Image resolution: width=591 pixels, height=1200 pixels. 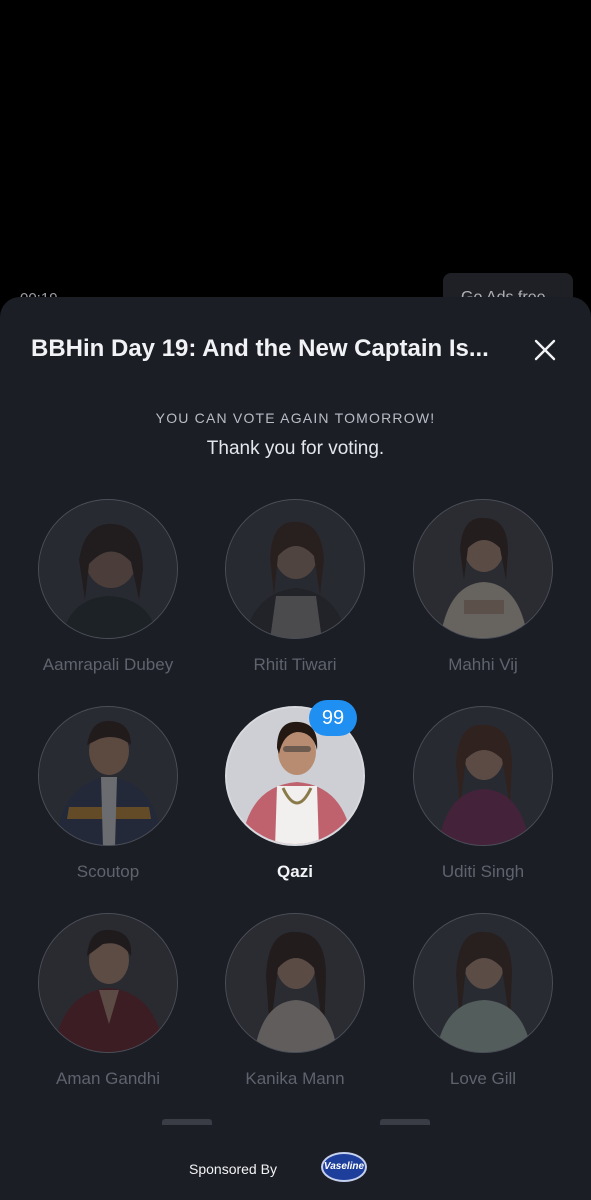 I want to click on candidate-name: Love Gill, so click(x=483, y=1078).